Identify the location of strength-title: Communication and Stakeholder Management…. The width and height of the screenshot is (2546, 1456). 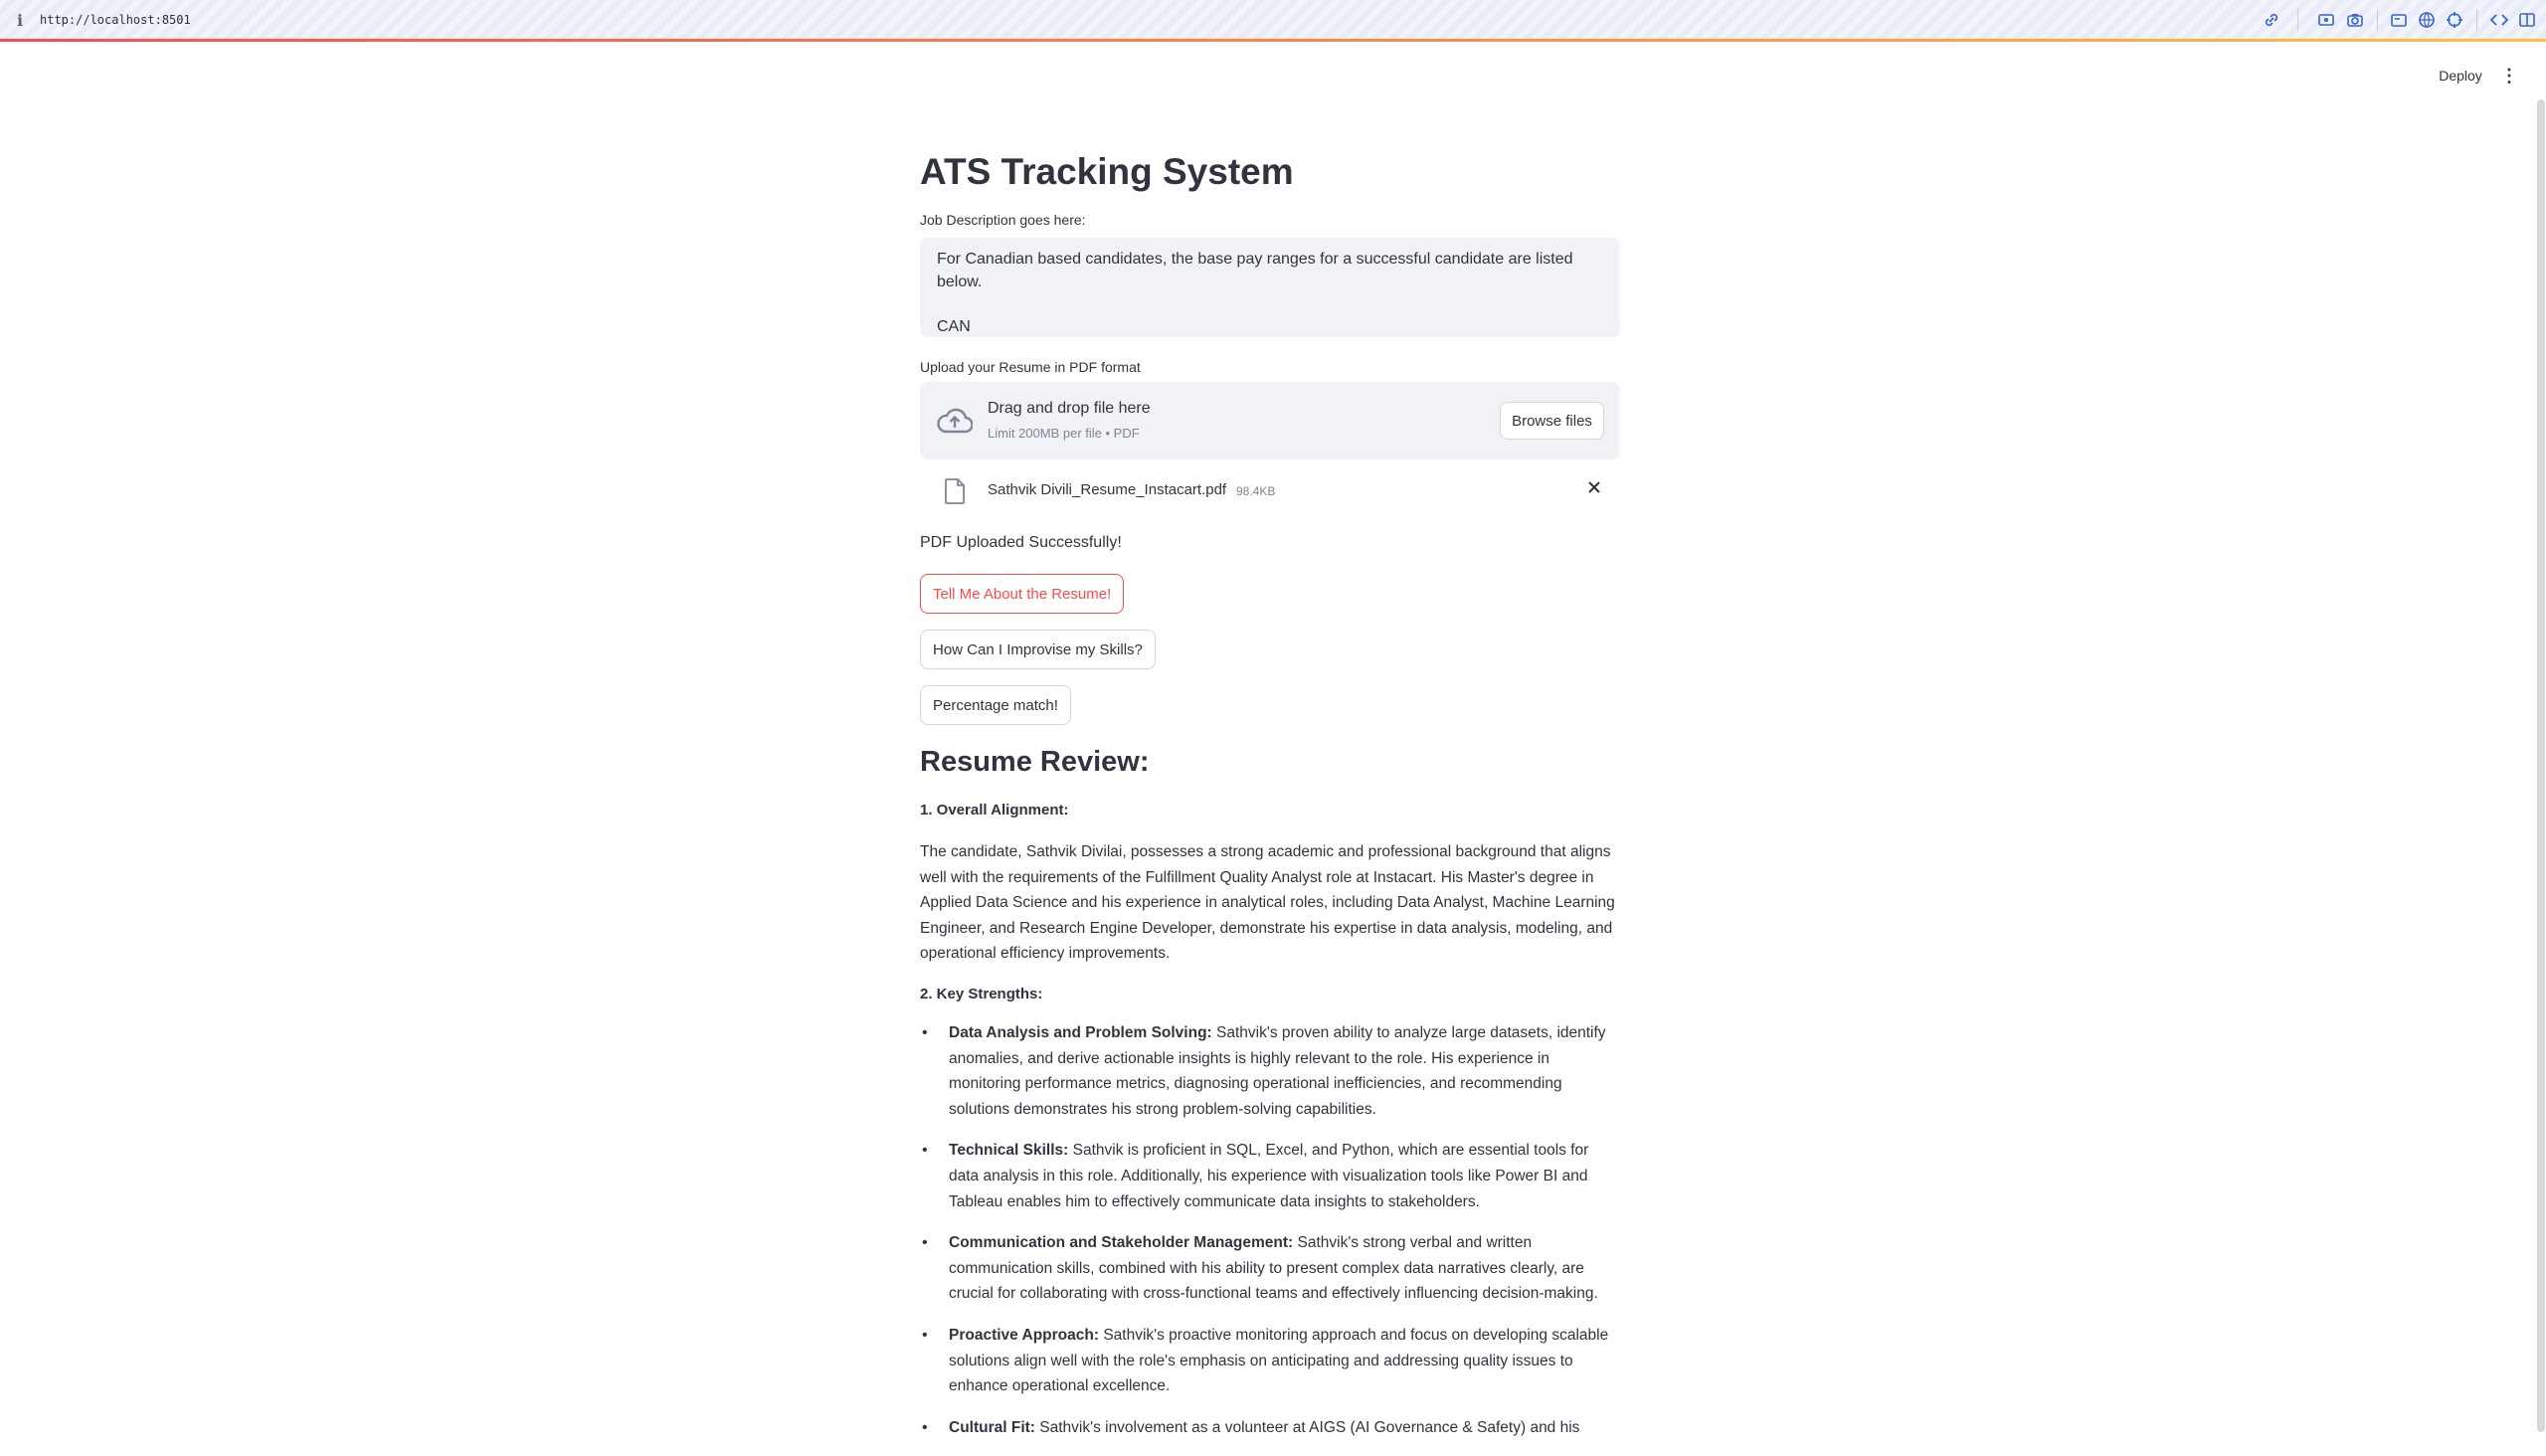
(1121, 1243).